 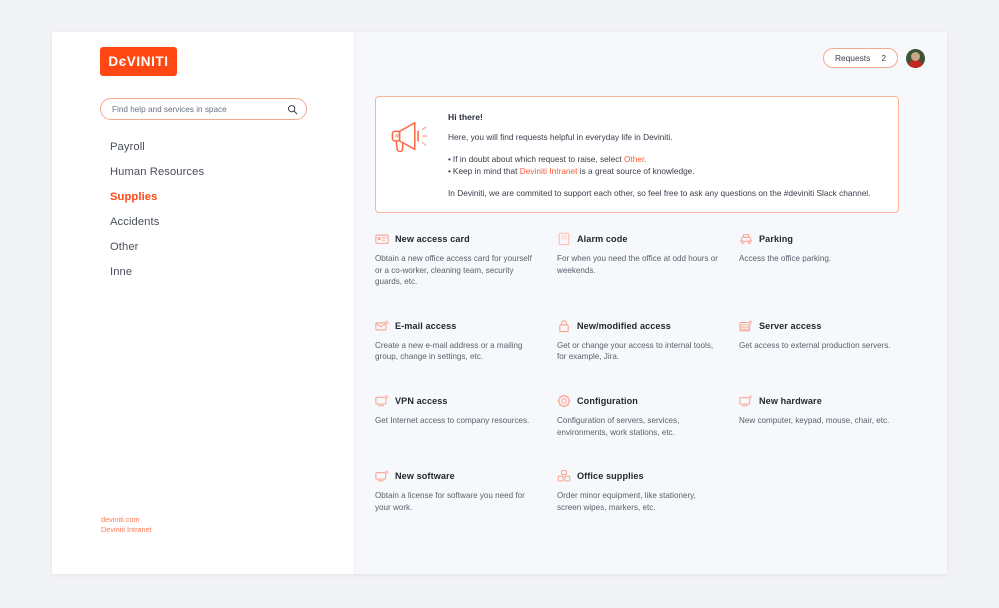 I want to click on search-box, so click(x=203, y=109).